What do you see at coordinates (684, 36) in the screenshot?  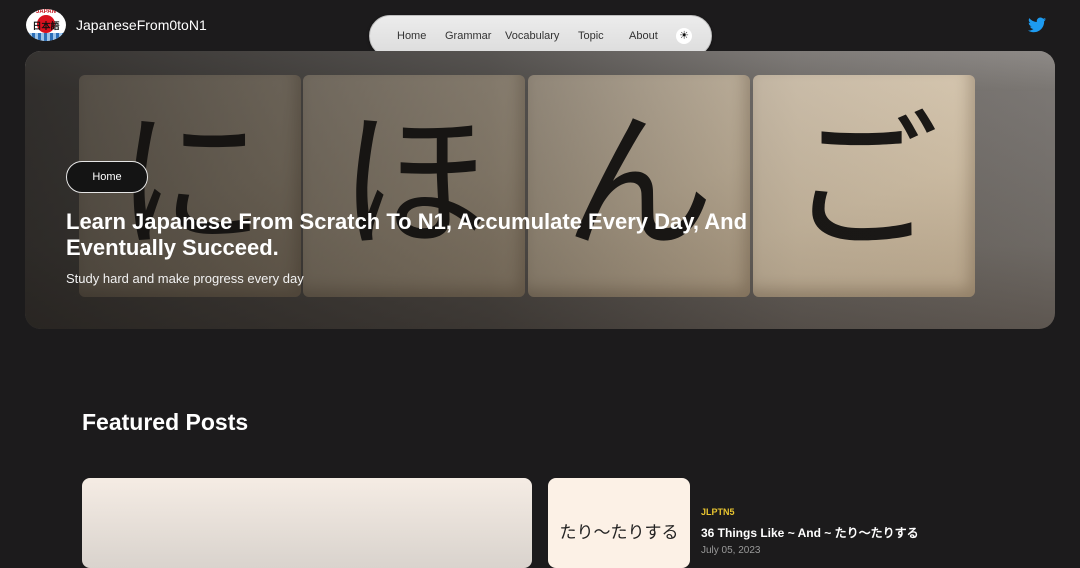 I see `theme-toggle-icon: ☀` at bounding box center [684, 36].